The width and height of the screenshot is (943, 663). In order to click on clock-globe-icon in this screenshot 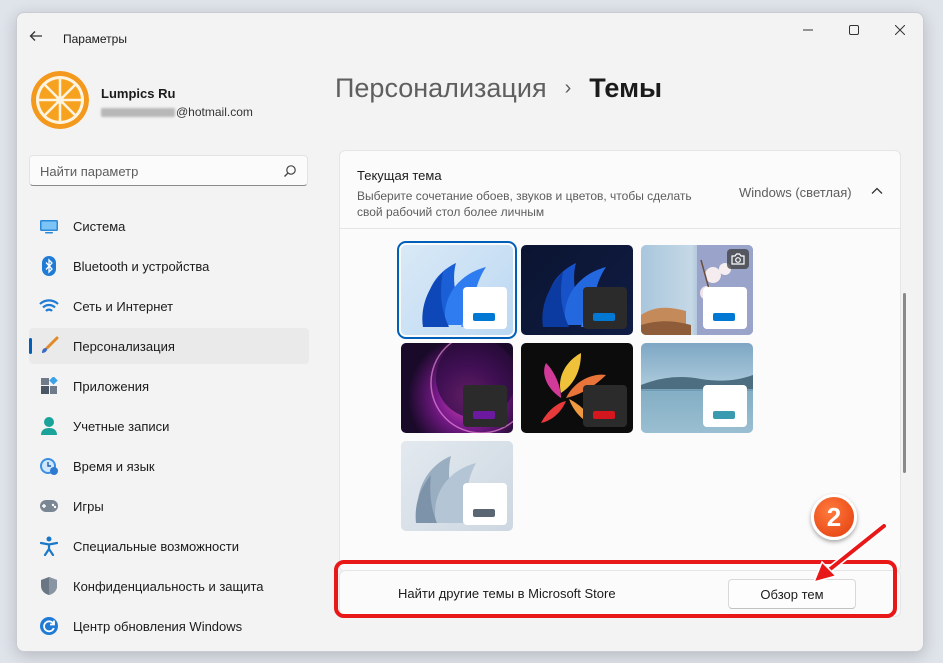, I will do `click(49, 466)`.